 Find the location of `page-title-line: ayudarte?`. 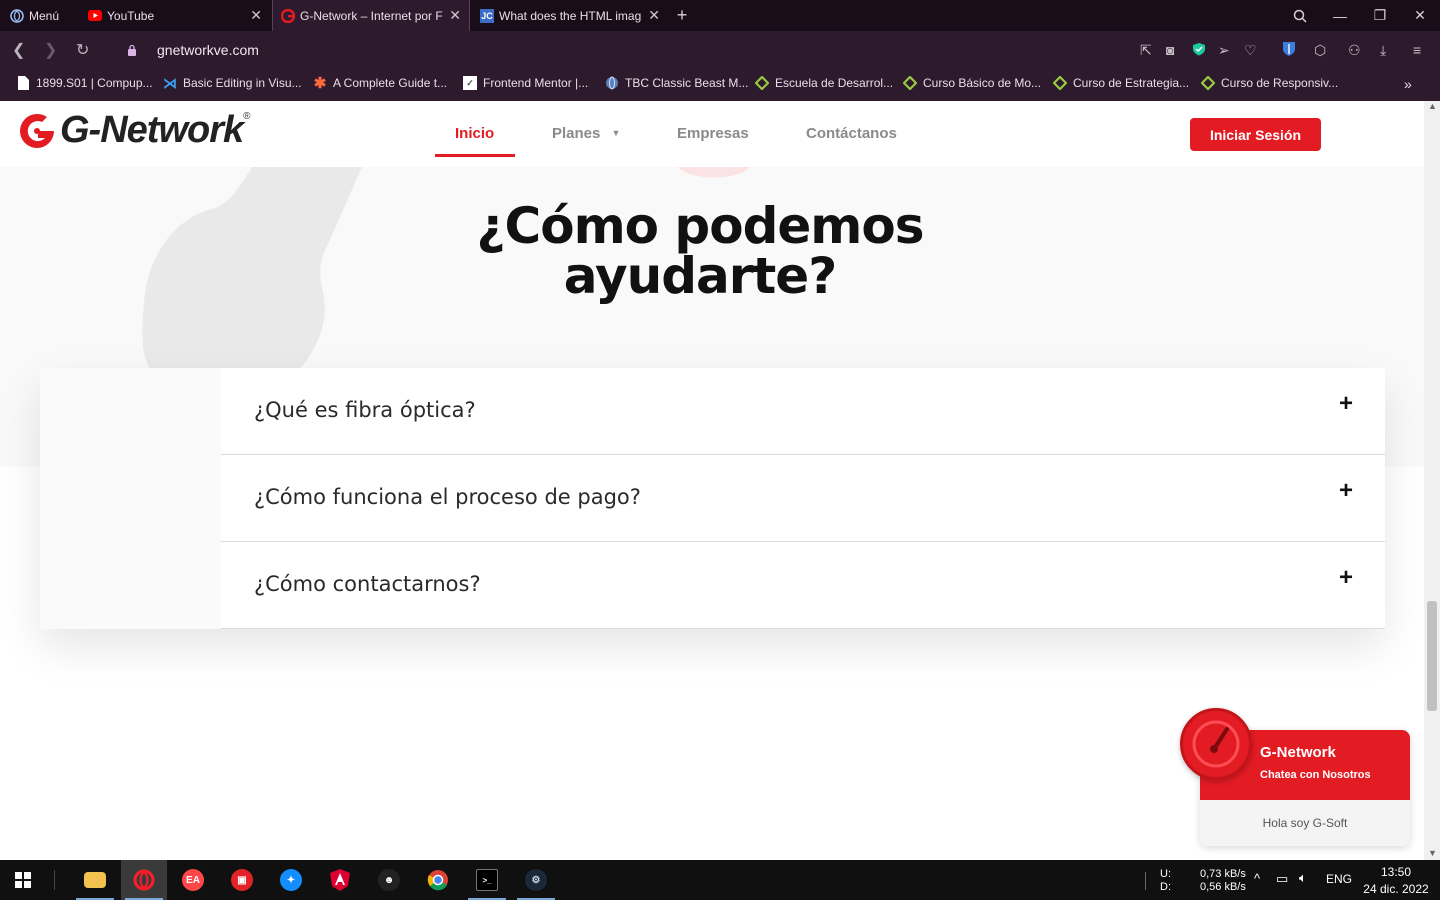

page-title-line: ayudarte? is located at coordinates (700, 276).